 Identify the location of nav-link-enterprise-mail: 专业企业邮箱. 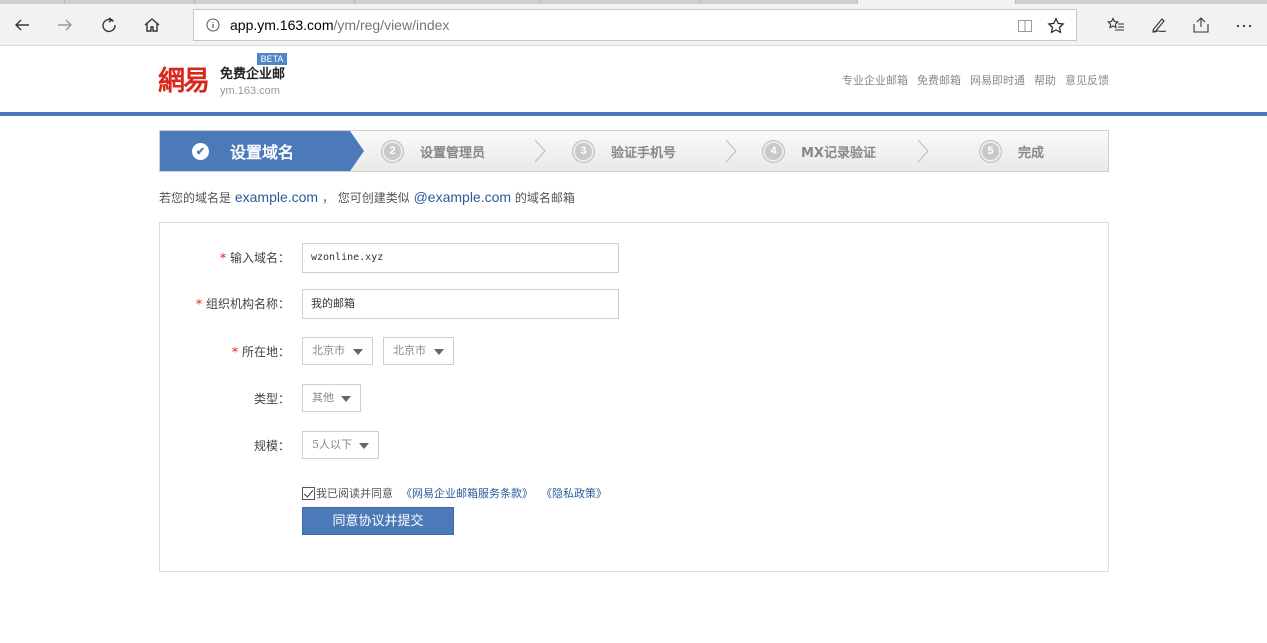
(875, 80).